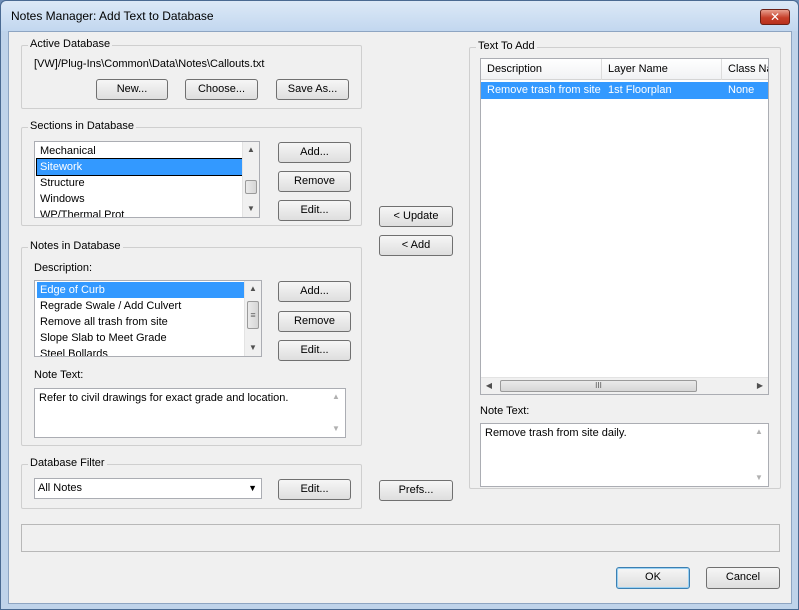 The image size is (799, 610). I want to click on database-filter-title: Database Filter, so click(67, 463).